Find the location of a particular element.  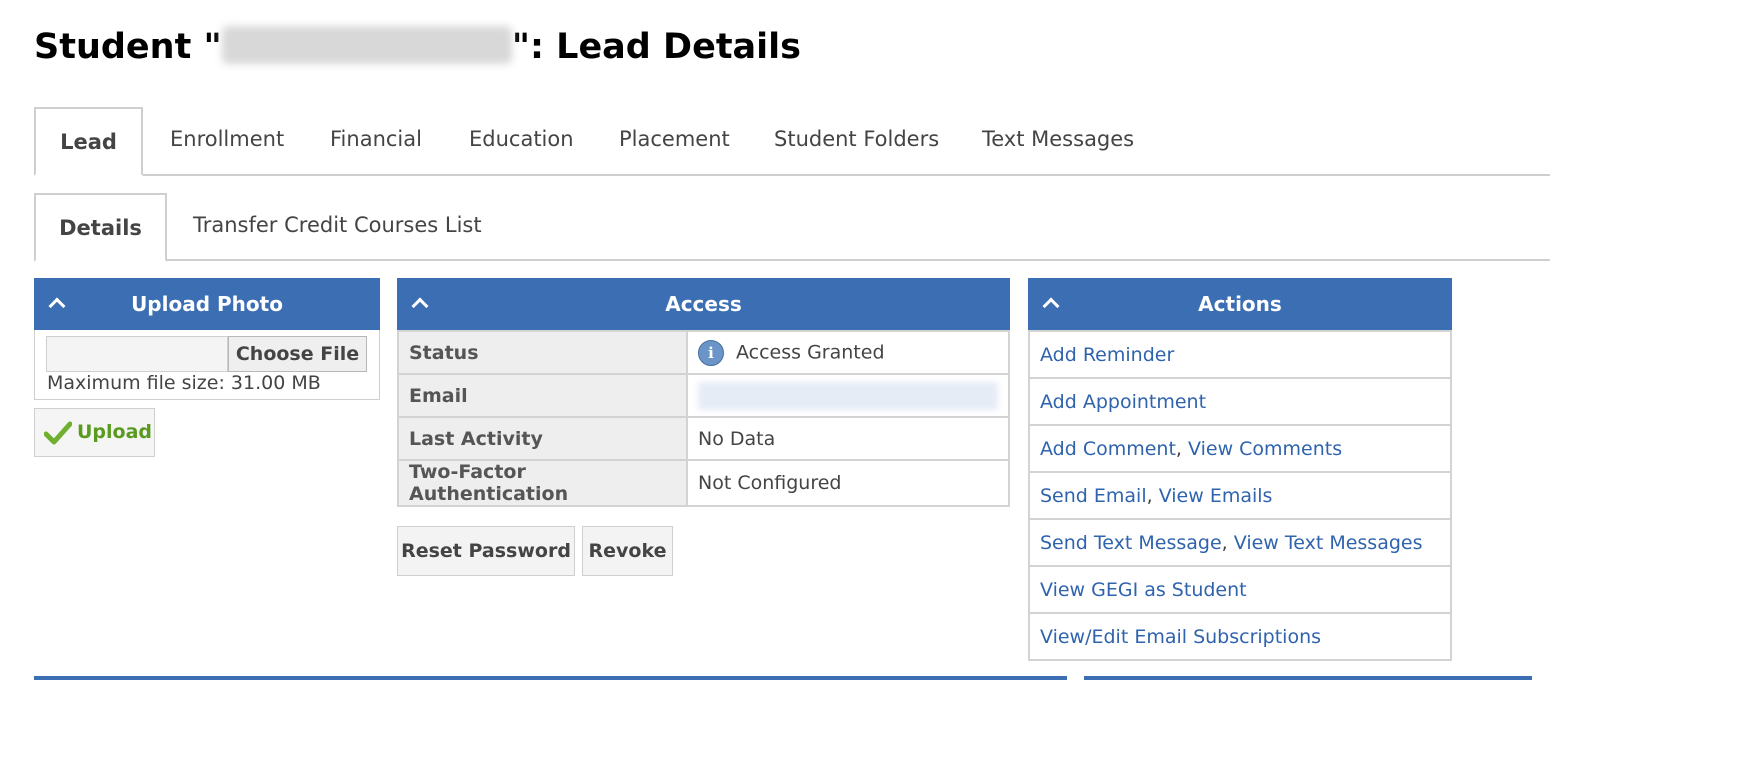

subtab-transfer-credit-courses: Transfer Credit Courses List is located at coordinates (337, 226).